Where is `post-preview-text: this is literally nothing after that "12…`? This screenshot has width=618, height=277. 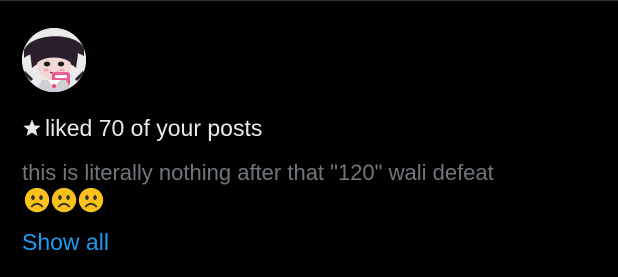 post-preview-text: this is literally nothing after that "12… is located at coordinates (258, 172).